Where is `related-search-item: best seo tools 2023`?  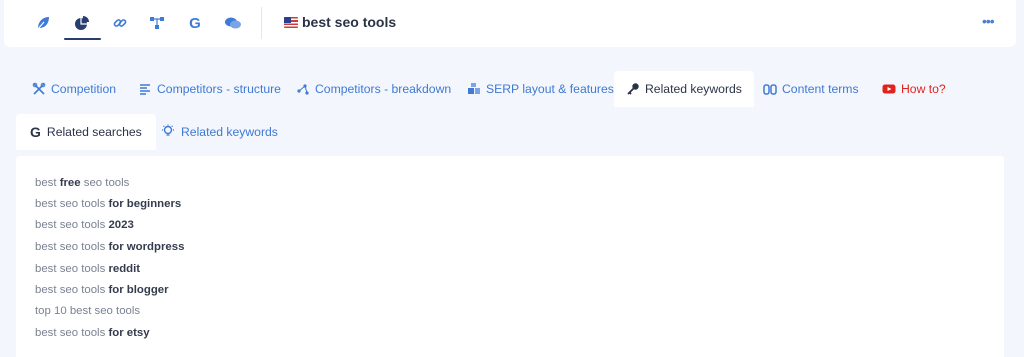
related-search-item: best seo tools 2023 is located at coordinates (84, 225).